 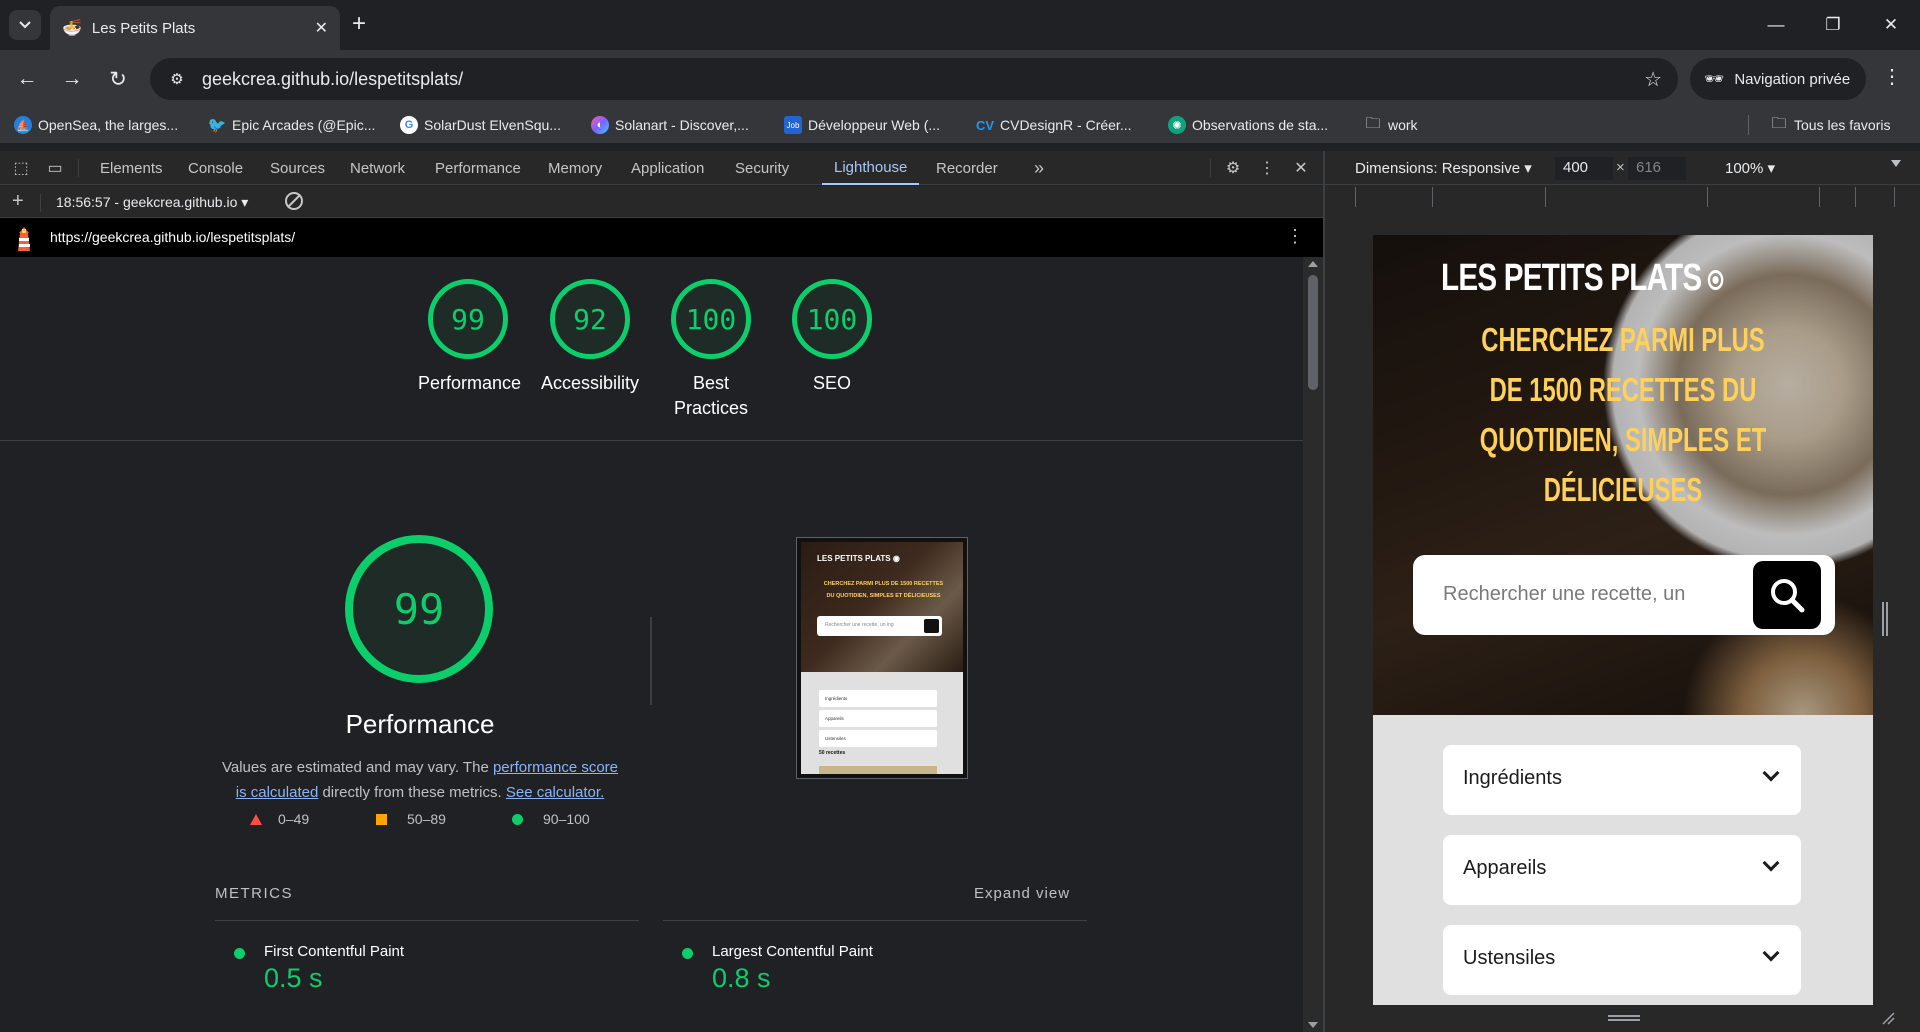 I want to click on scrollbar-thumb, so click(x=1313, y=332).